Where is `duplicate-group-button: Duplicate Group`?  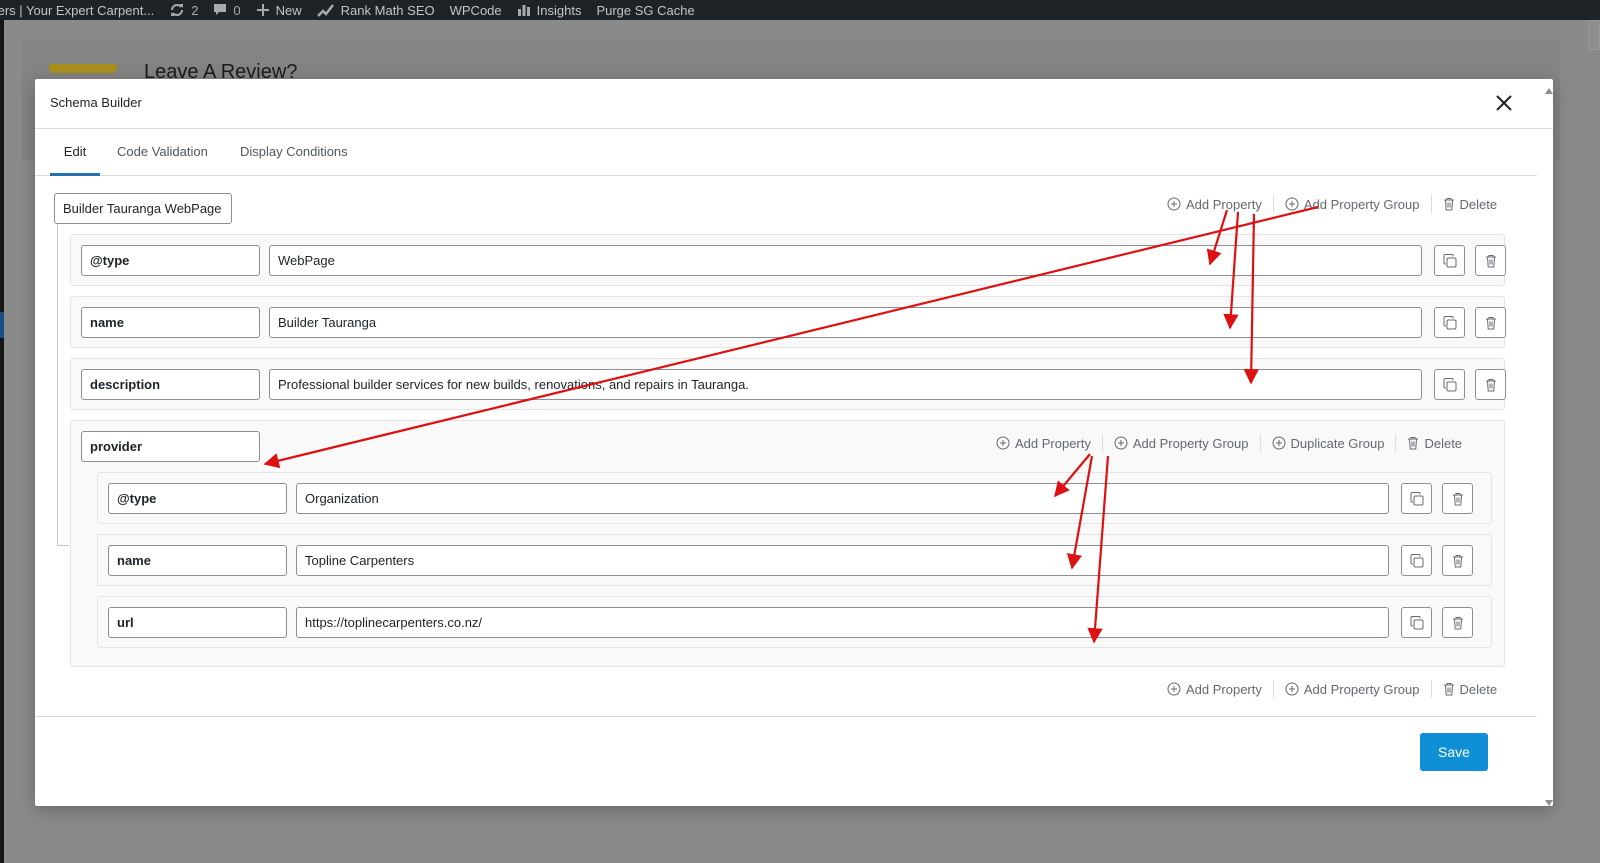 duplicate-group-button: Duplicate Group is located at coordinates (1328, 443).